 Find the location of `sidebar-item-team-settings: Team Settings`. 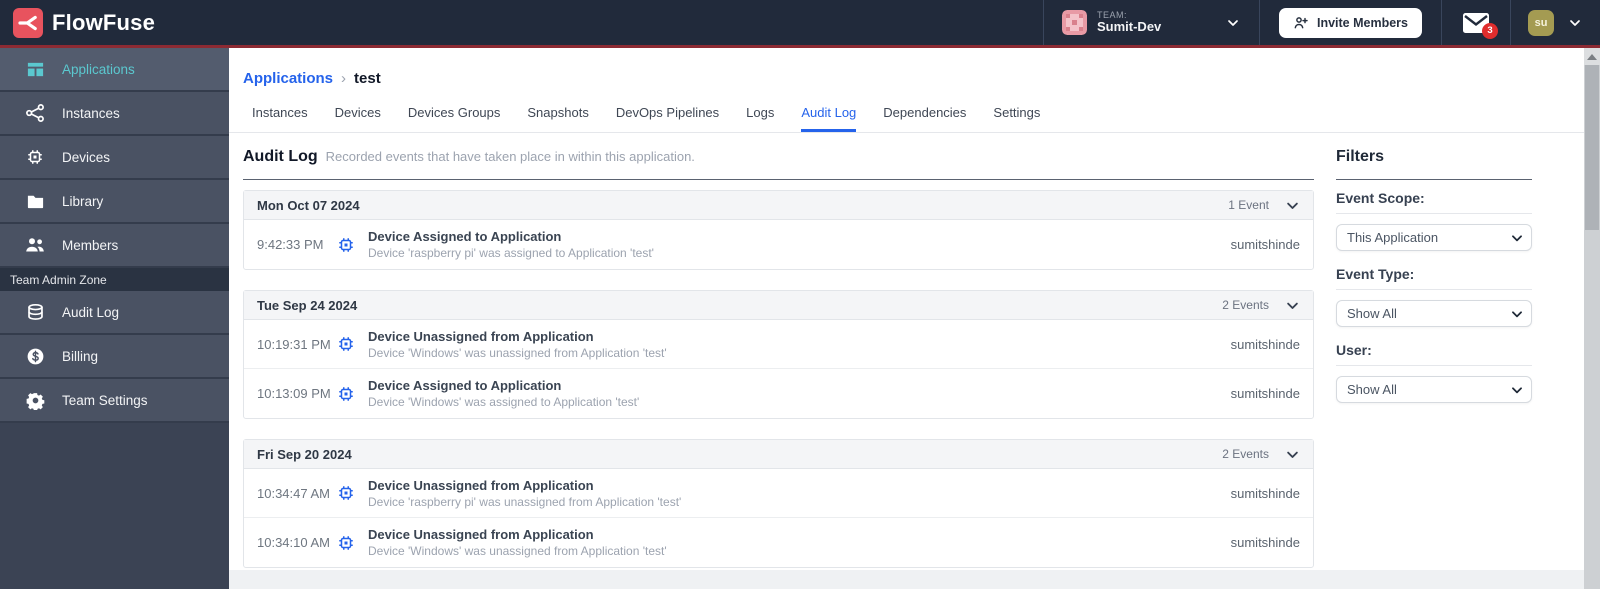

sidebar-item-team-settings: Team Settings is located at coordinates (114, 401).